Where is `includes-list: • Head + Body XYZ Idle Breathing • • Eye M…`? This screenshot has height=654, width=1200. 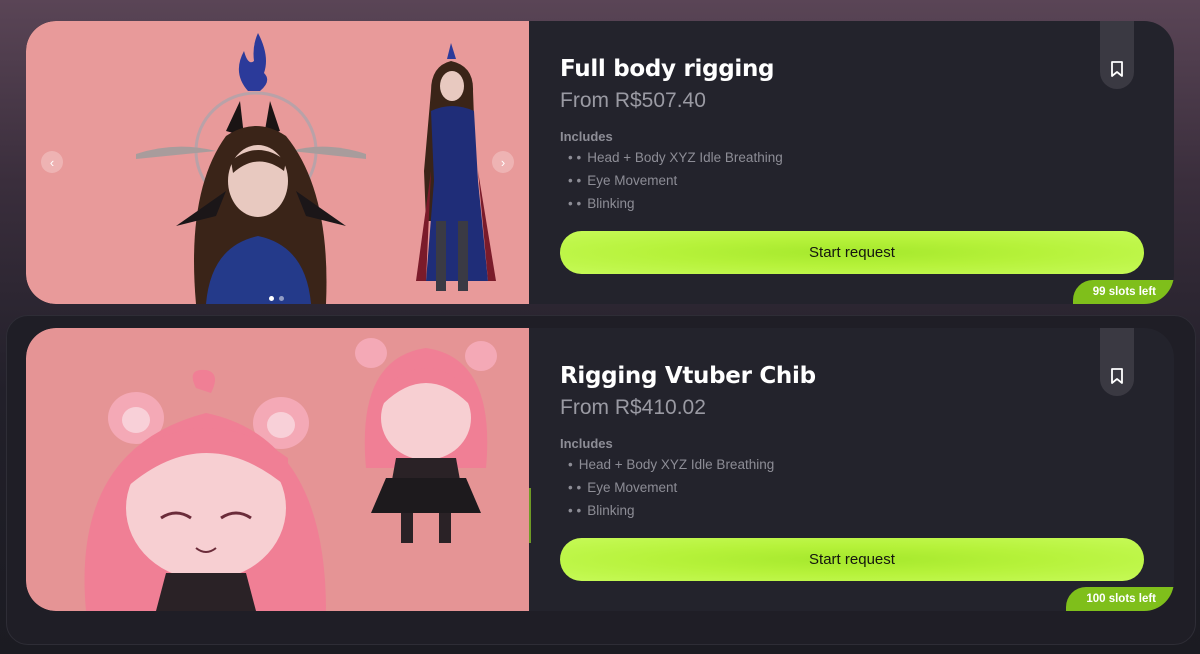
includes-list: • Head + Body XYZ Idle Breathing • • Eye M… is located at coordinates (867, 487).